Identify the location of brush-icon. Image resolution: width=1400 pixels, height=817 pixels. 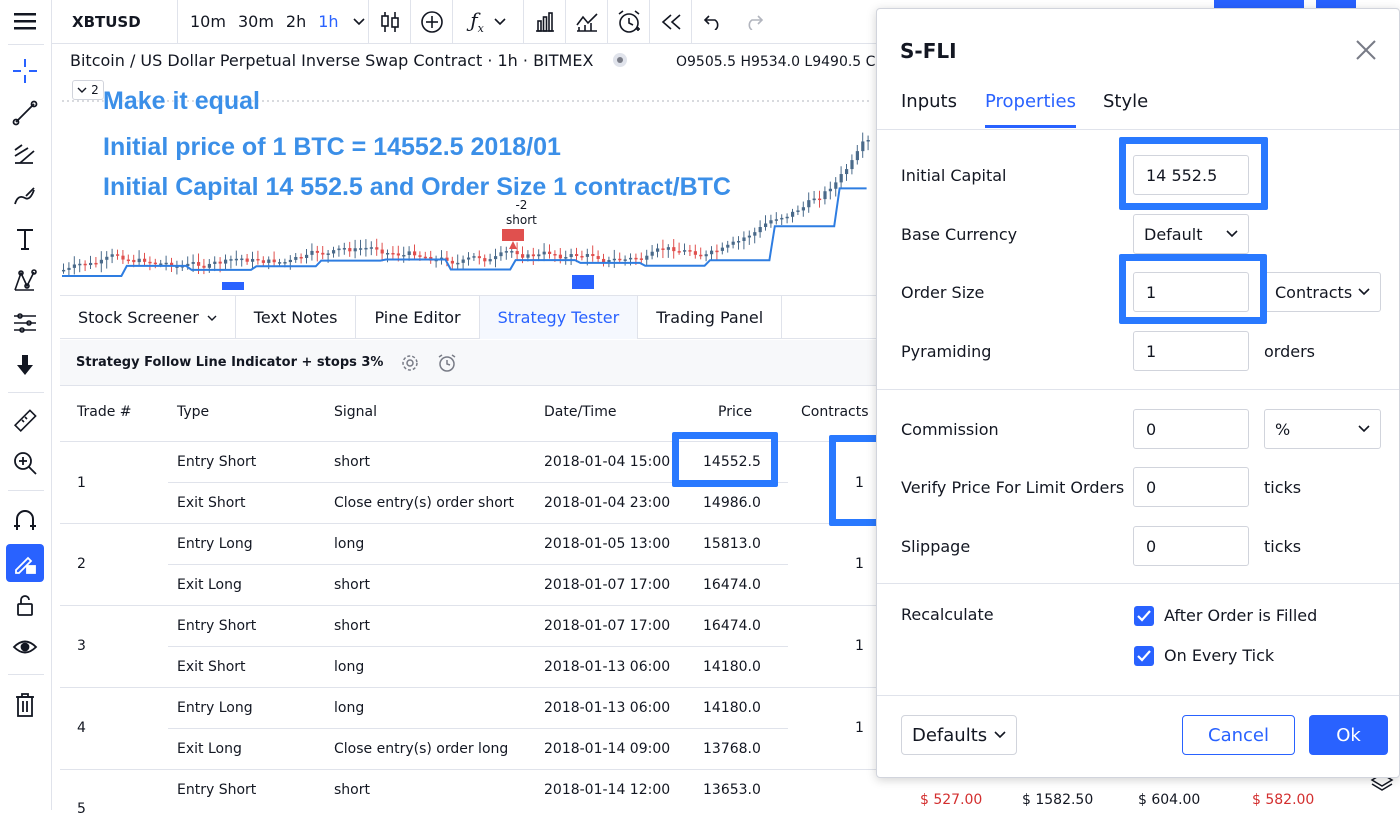
(25, 197).